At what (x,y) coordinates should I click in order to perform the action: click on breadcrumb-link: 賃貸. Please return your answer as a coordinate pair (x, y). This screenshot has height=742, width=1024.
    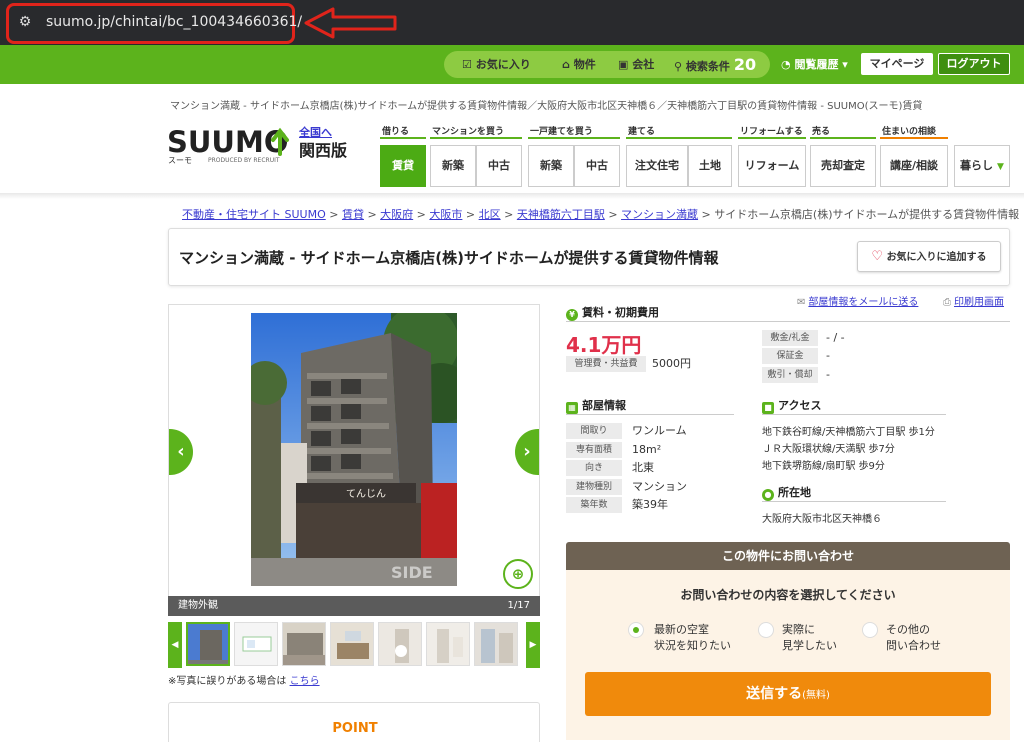
    Looking at the image, I should click on (353, 214).